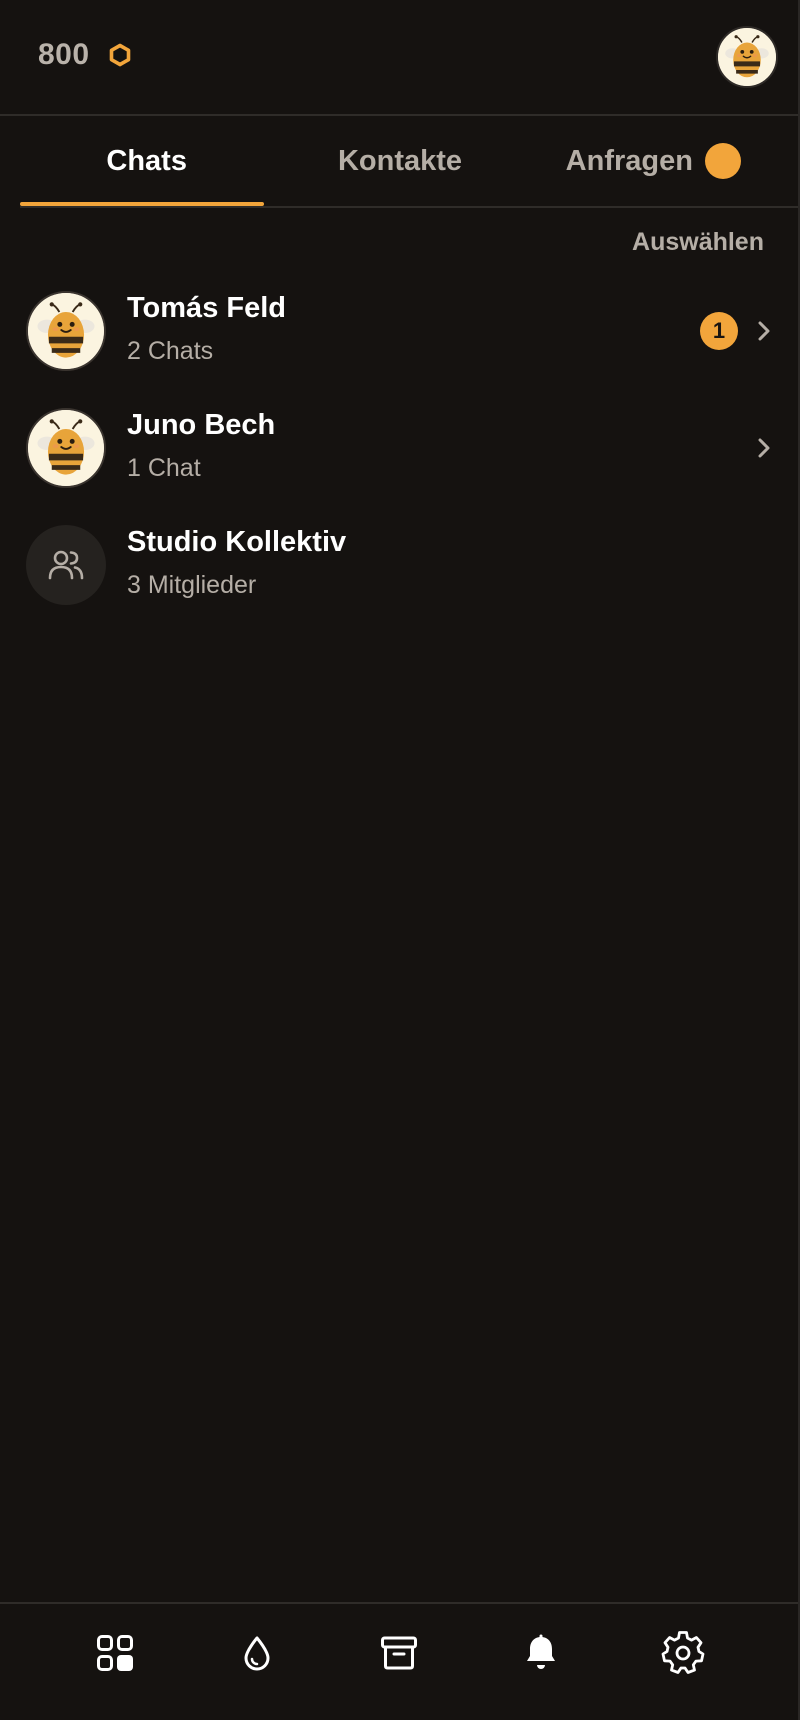  I want to click on tab-anfragen: Anfragen, so click(653, 161).